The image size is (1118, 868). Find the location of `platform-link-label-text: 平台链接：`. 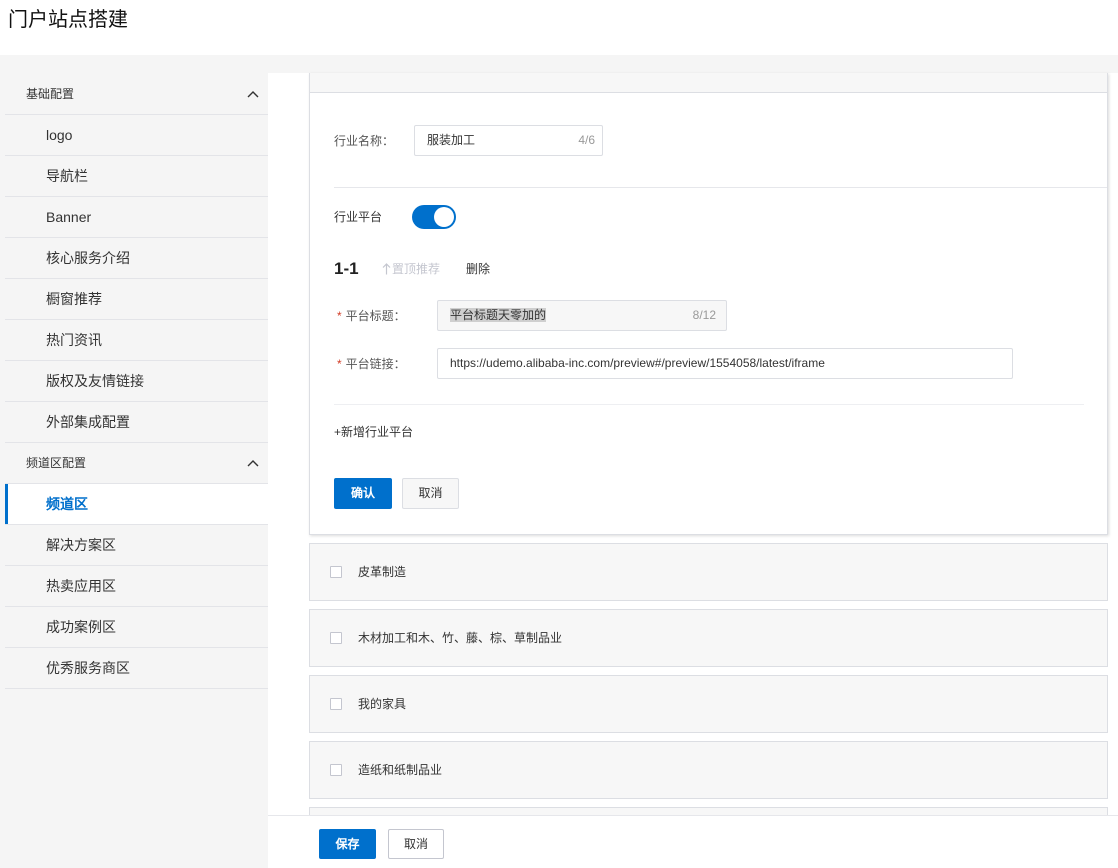

platform-link-label-text: 平台链接： is located at coordinates (375, 364).